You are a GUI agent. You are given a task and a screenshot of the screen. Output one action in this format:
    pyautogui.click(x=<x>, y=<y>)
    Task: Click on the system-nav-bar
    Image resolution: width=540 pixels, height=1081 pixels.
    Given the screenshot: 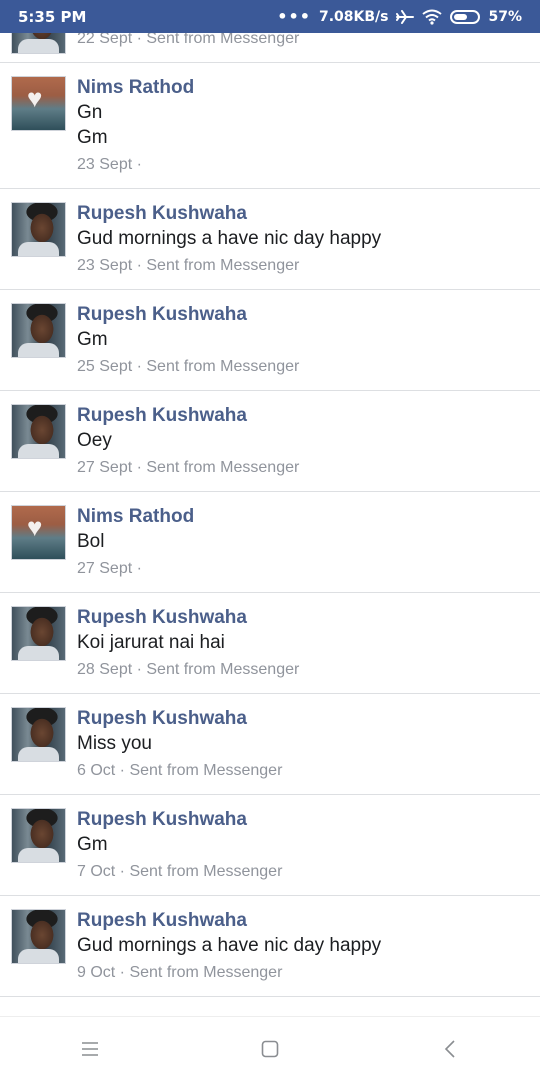 What is the action you would take?
    pyautogui.click(x=270, y=1048)
    